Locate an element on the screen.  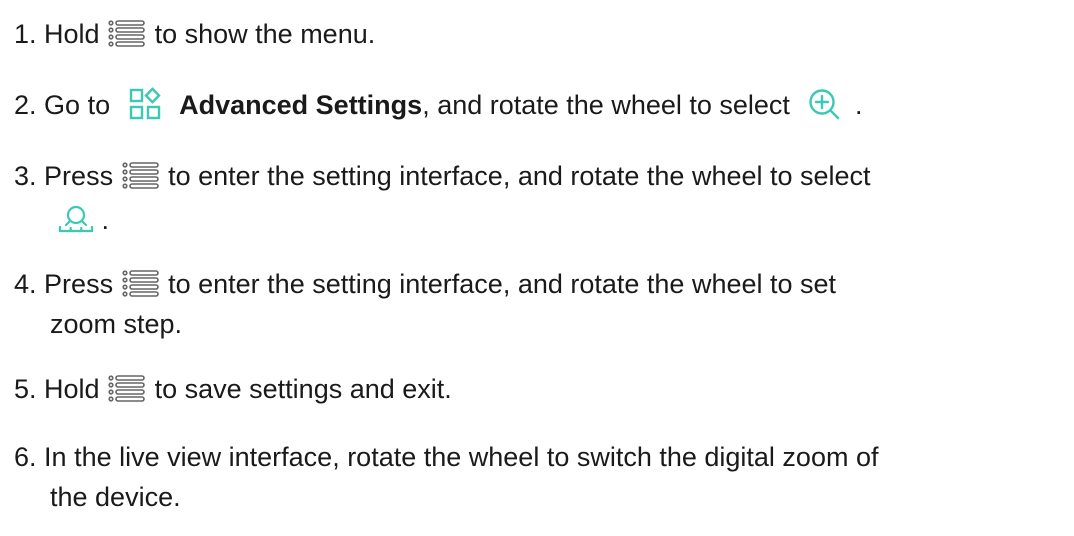
zoom-in-icon is located at coordinates (824, 104).